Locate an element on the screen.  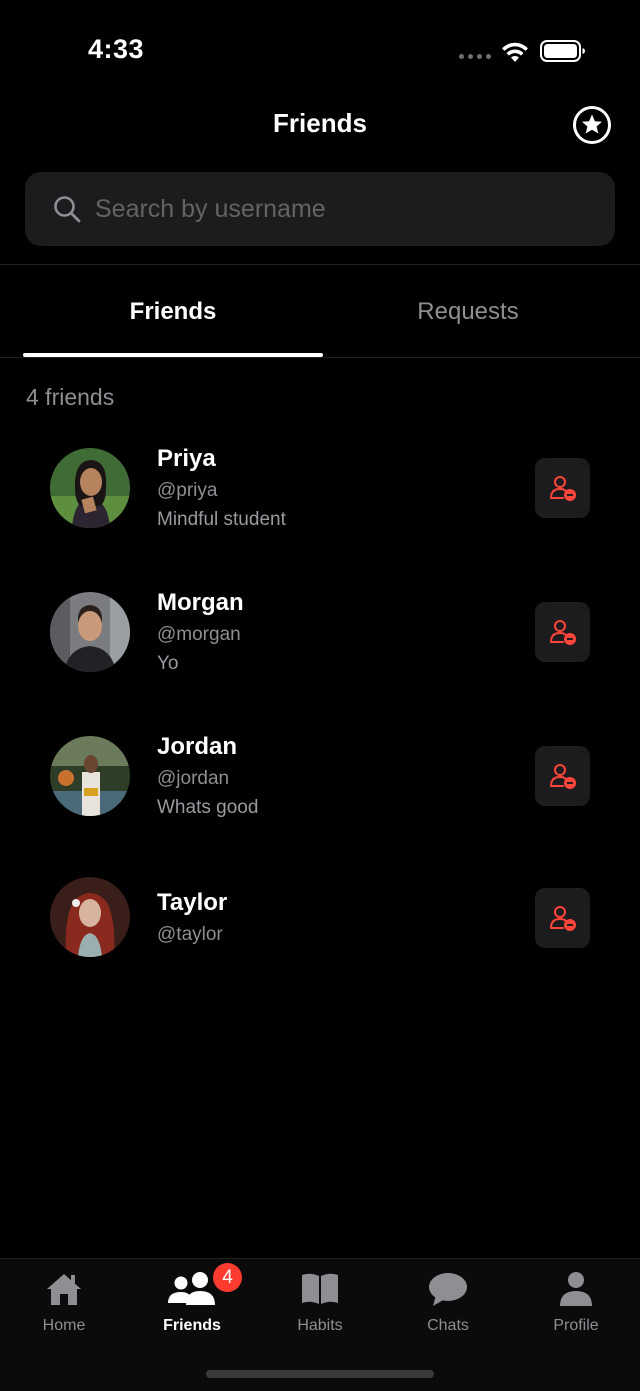
tab-label: Chats is located at coordinates (448, 1325).